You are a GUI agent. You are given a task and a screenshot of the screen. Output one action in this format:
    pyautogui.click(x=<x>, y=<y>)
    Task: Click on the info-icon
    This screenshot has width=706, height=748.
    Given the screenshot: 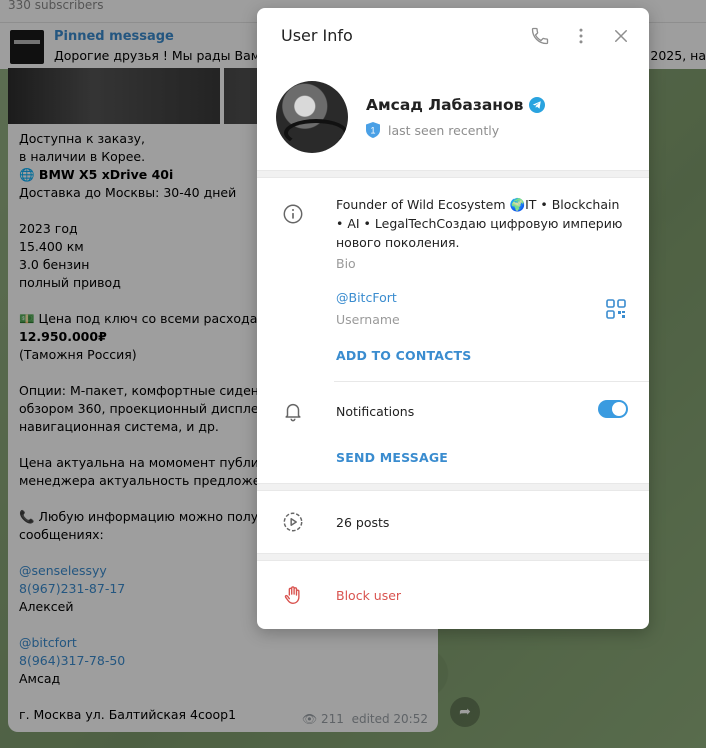 What is the action you would take?
    pyautogui.click(x=293, y=214)
    